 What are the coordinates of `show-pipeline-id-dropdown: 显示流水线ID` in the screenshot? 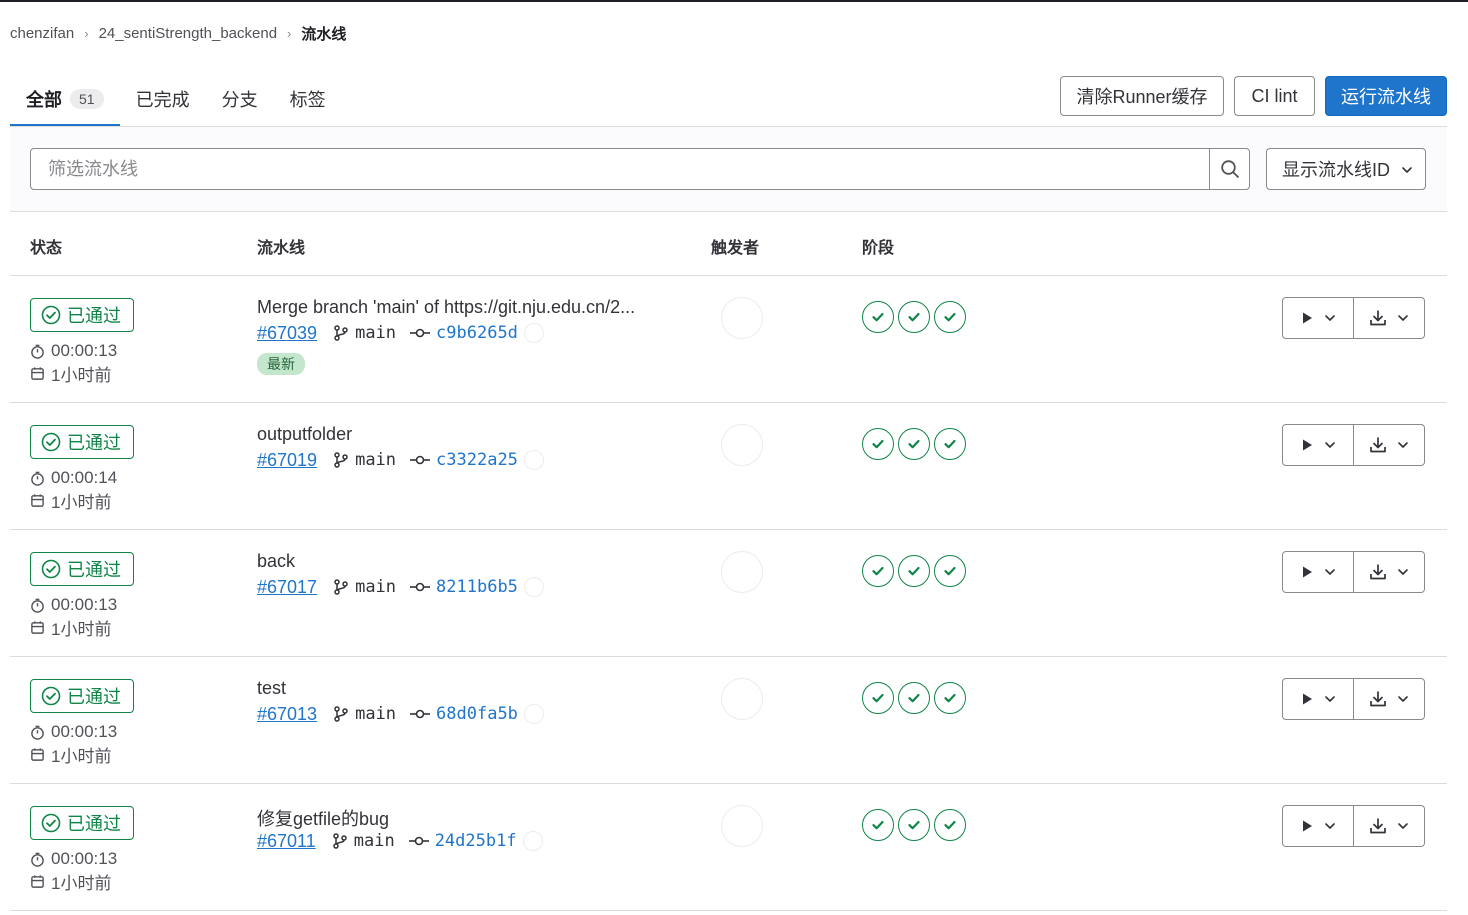 It's located at (1346, 169).